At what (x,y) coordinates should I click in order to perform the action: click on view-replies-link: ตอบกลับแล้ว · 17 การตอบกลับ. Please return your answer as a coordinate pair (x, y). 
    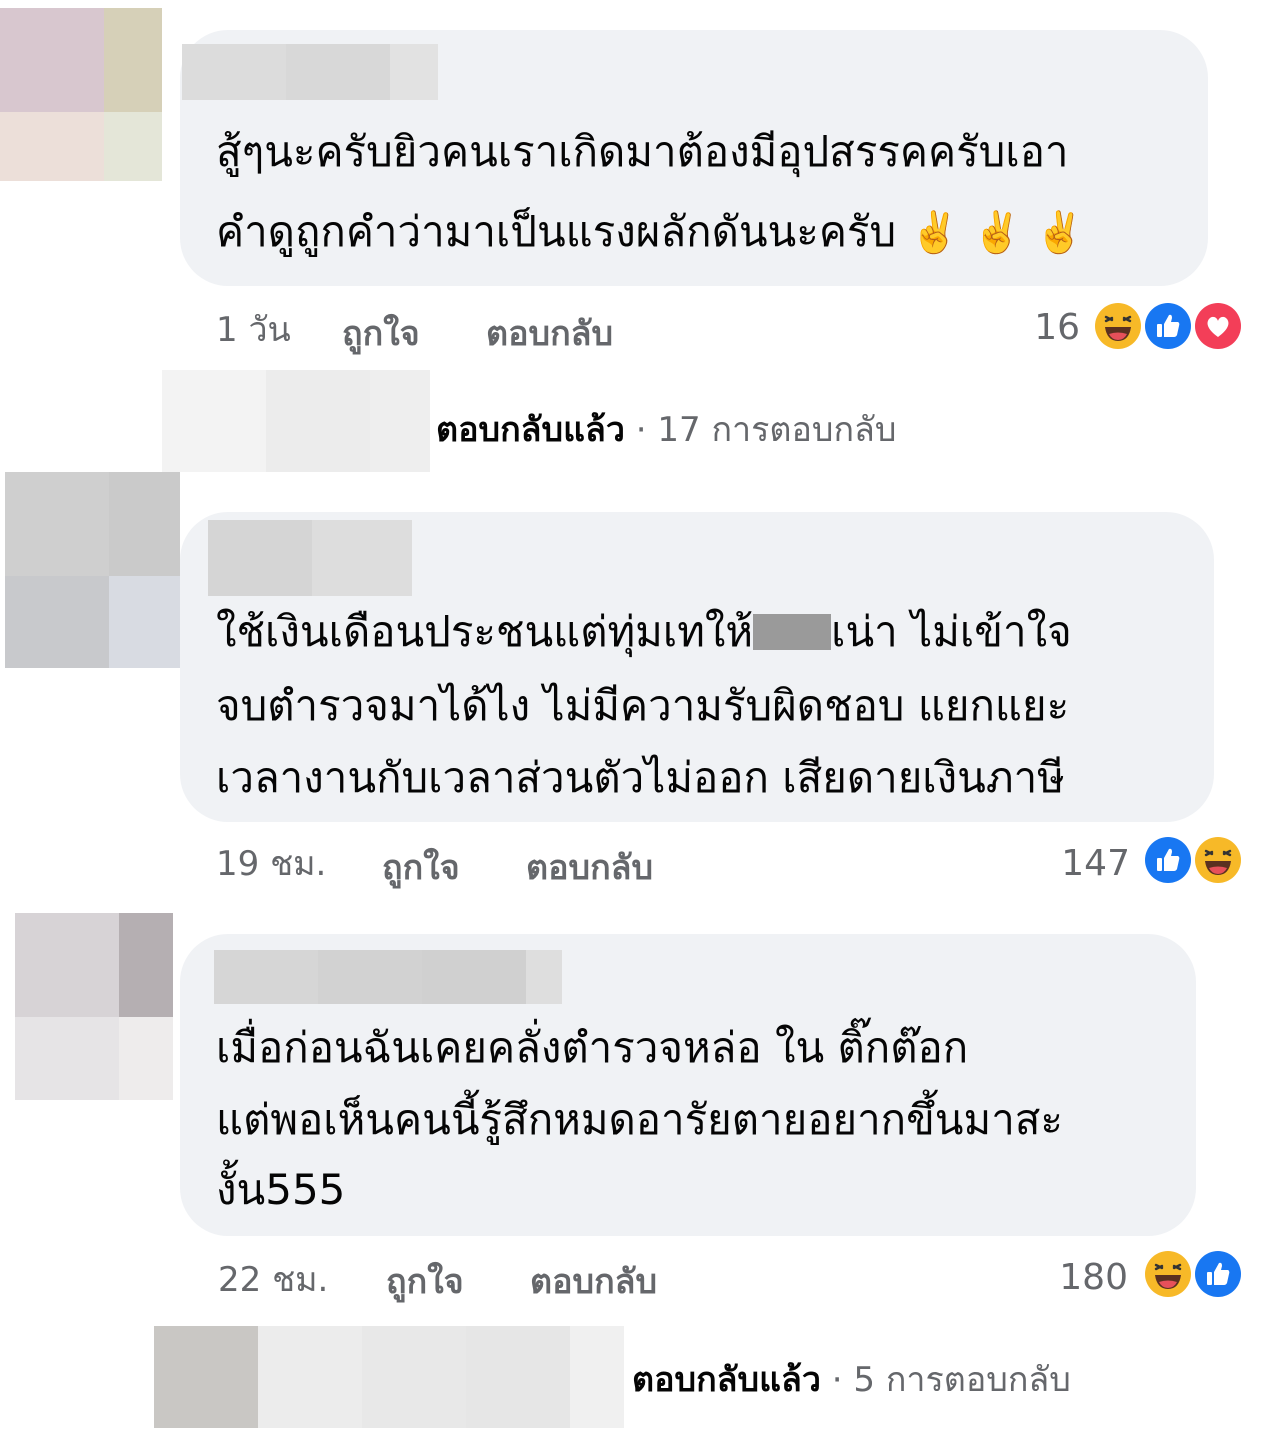
    Looking at the image, I should click on (666, 430).